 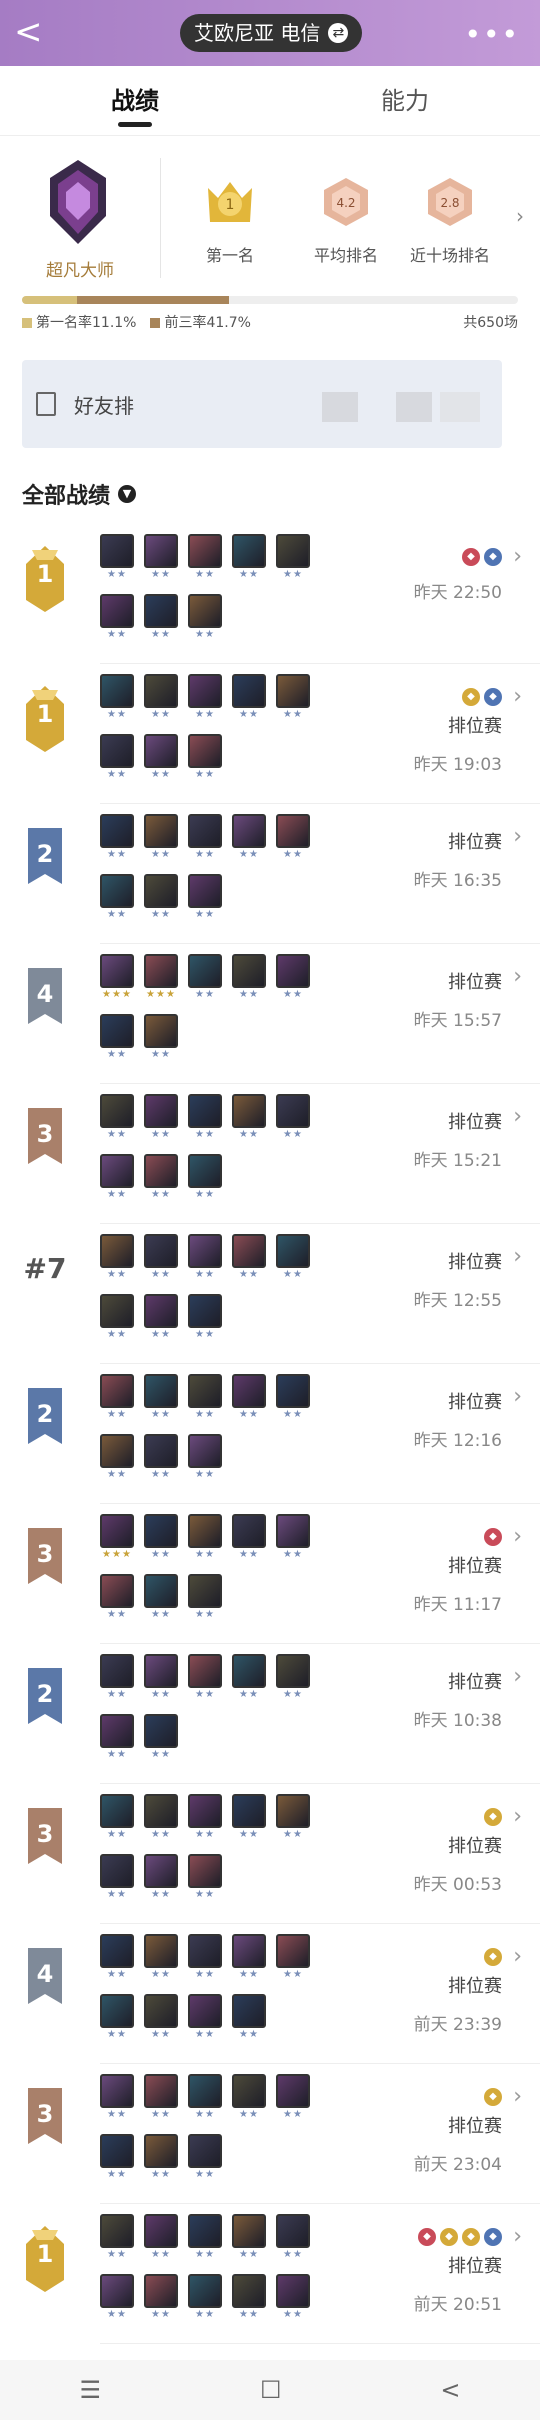 I want to click on tab-ability: 能力, so click(x=405, y=100).